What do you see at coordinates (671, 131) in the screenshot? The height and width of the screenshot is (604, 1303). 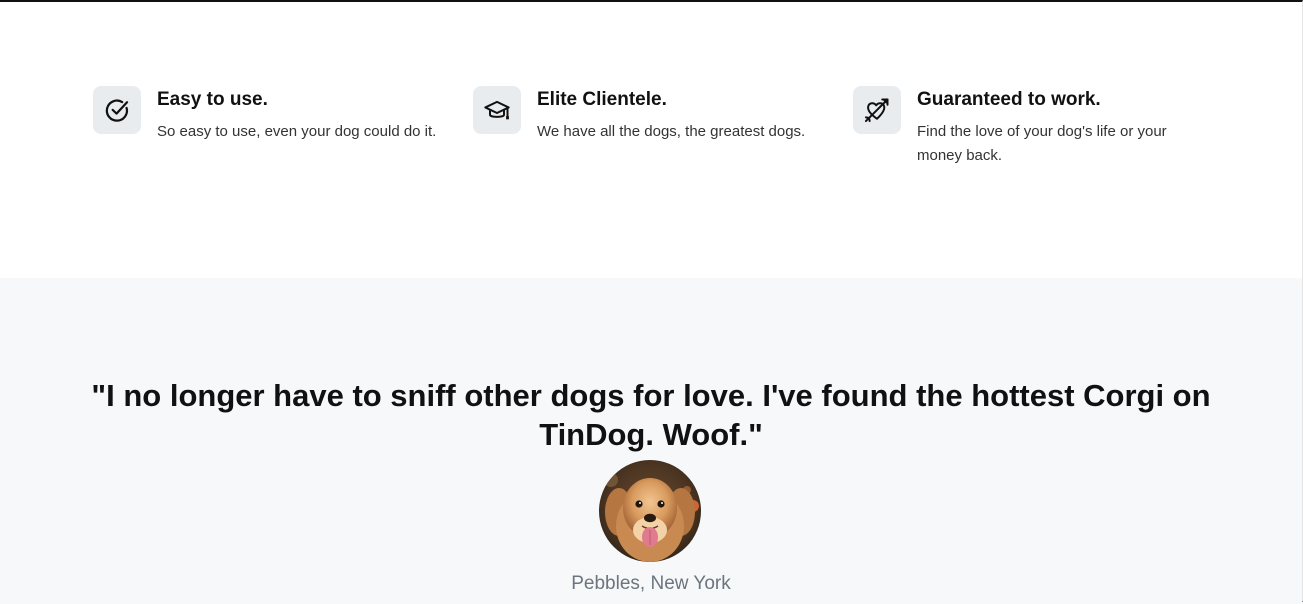 I see `feature-description: We have all the dogs, the greatest dogs.` at bounding box center [671, 131].